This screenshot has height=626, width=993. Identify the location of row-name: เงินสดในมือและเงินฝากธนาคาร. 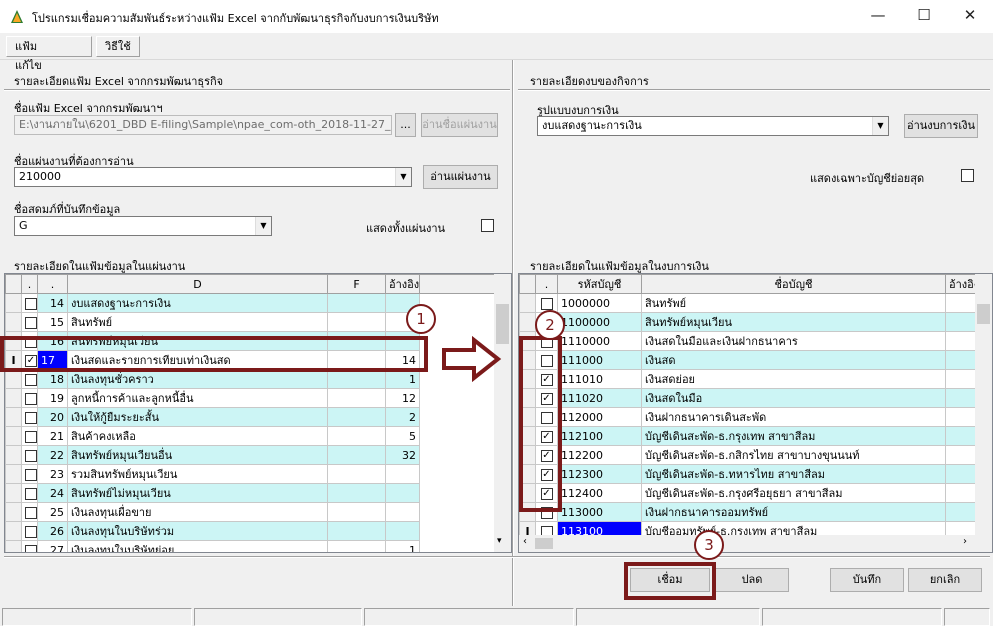
(793, 341).